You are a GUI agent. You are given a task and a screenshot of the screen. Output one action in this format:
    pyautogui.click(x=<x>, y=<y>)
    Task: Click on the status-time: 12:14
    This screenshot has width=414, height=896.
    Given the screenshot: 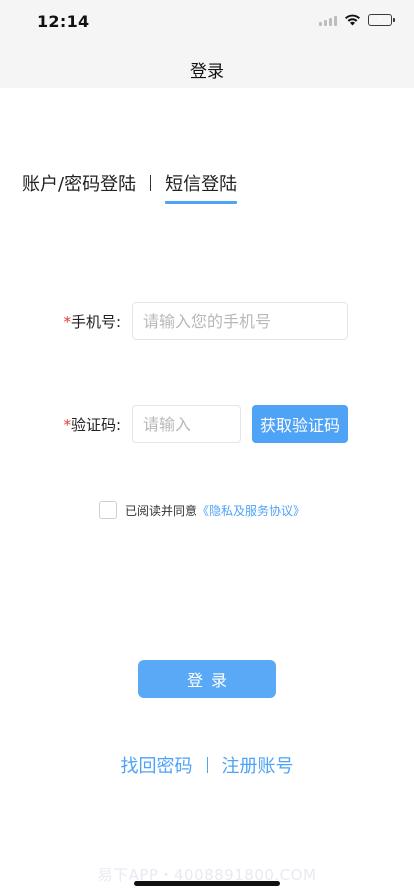 What is the action you would take?
    pyautogui.click(x=63, y=21)
    